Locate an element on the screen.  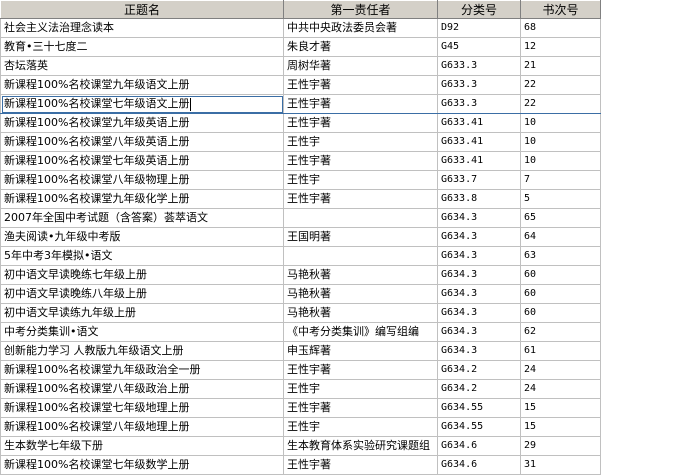
table-row: 新课程100%名校课堂八年级英语上册 王性宇 G633.41 10 is located at coordinates (300, 142).